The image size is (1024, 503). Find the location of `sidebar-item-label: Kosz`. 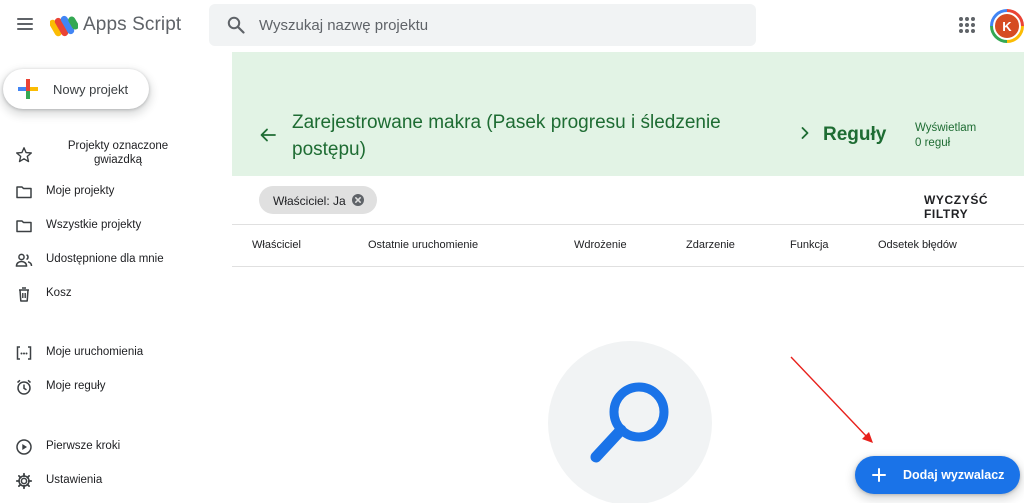

sidebar-item-label: Kosz is located at coordinates (59, 293).